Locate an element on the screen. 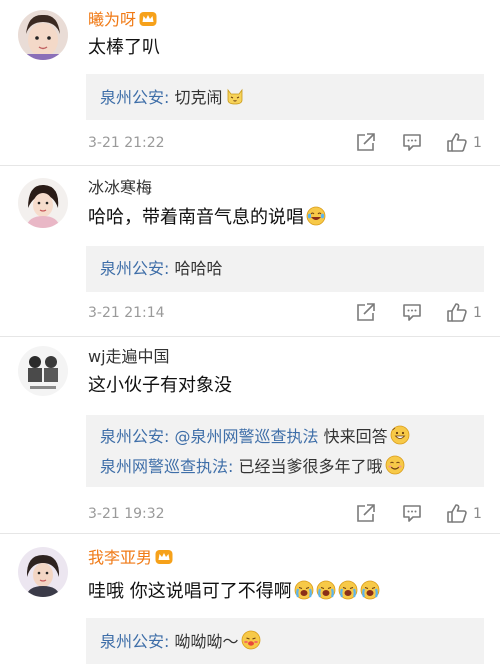 This screenshot has width=500, height=670. reply-item: 泉州公安: @泉州网警巡查执法 快来回答 is located at coordinates (255, 436).